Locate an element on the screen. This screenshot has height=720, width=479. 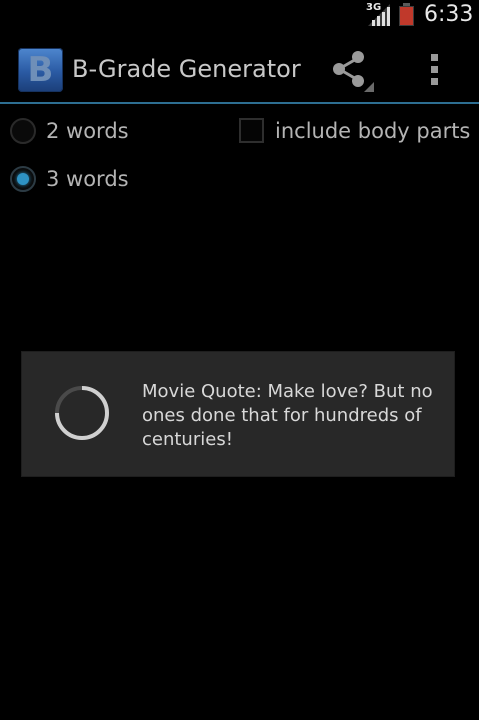
overflow-menu-icon is located at coordinates (434, 69).